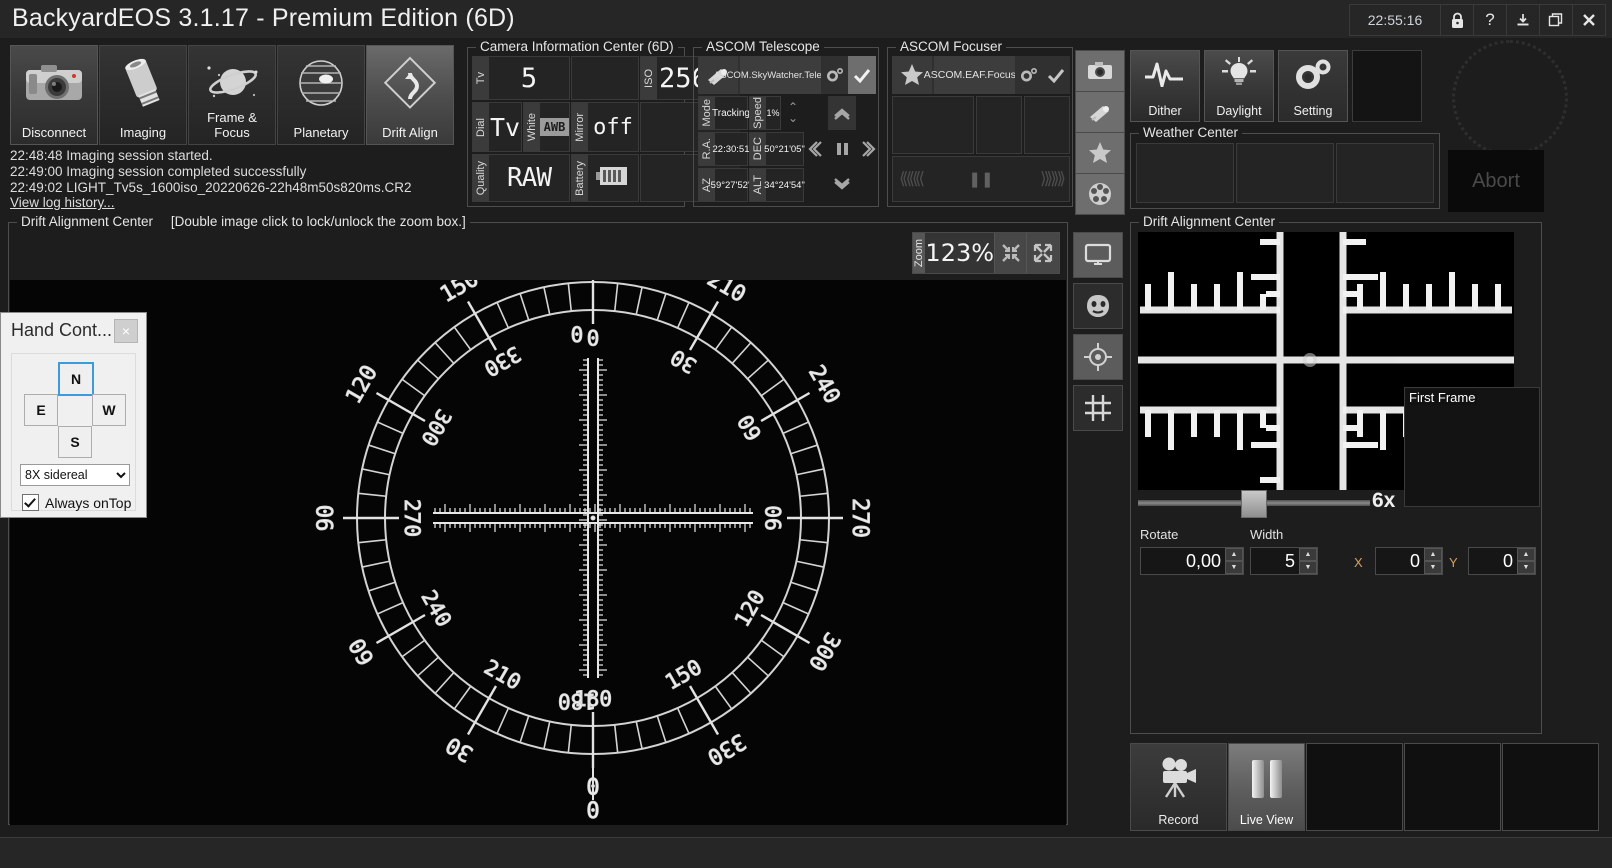 Image resolution: width=1612 pixels, height=868 pixels. I want to click on button-setting: Setting, so click(1313, 86).